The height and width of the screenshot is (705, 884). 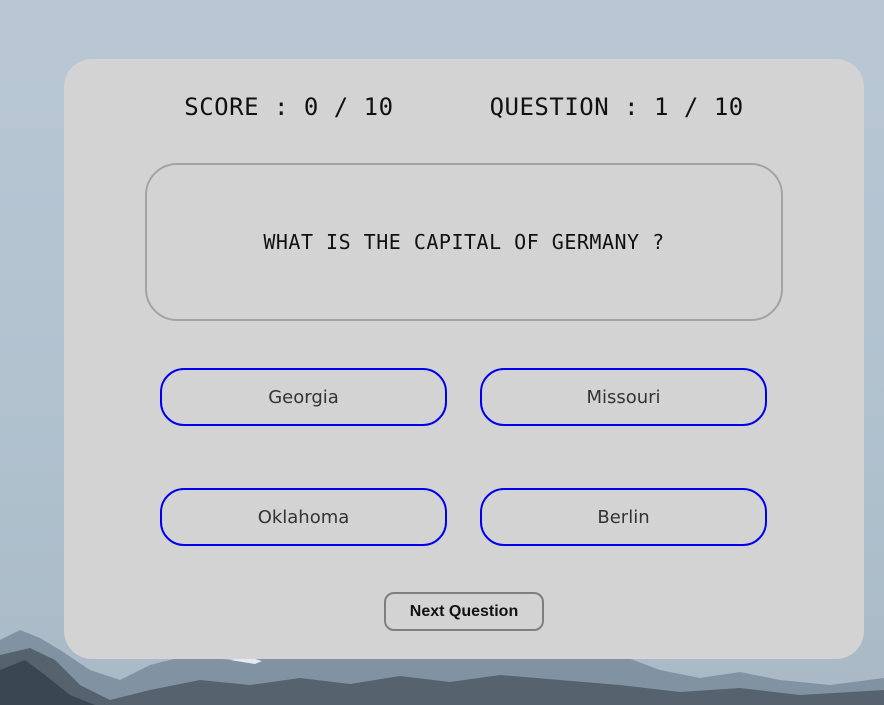 I want to click on question-text: WHAT IS THE CAPITAL OF GERMANY ?, so click(x=464, y=242).